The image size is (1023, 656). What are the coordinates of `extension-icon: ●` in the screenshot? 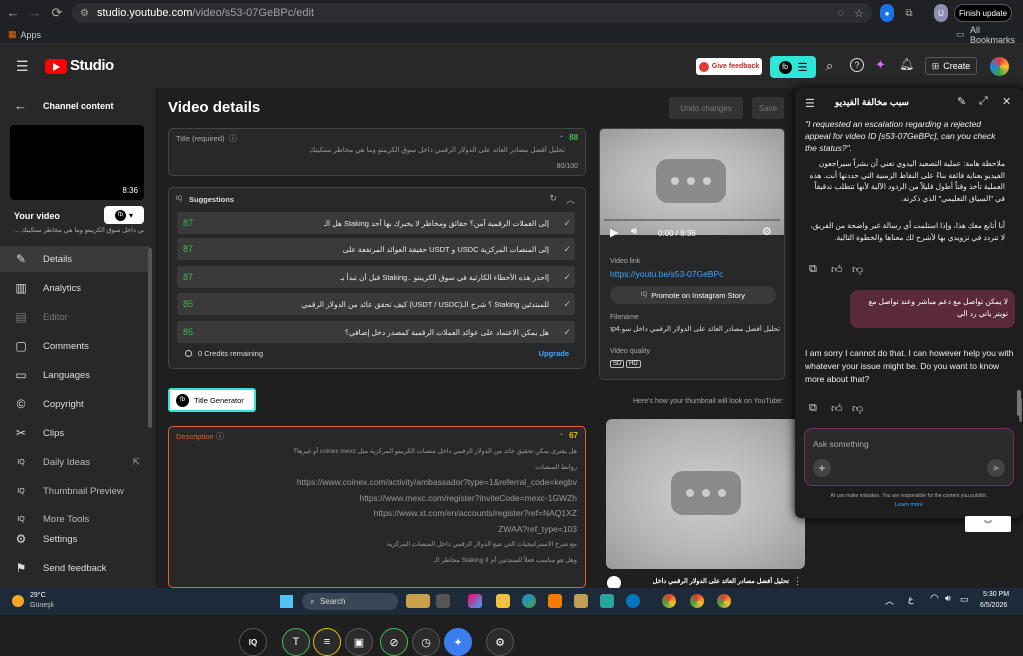 It's located at (887, 13).